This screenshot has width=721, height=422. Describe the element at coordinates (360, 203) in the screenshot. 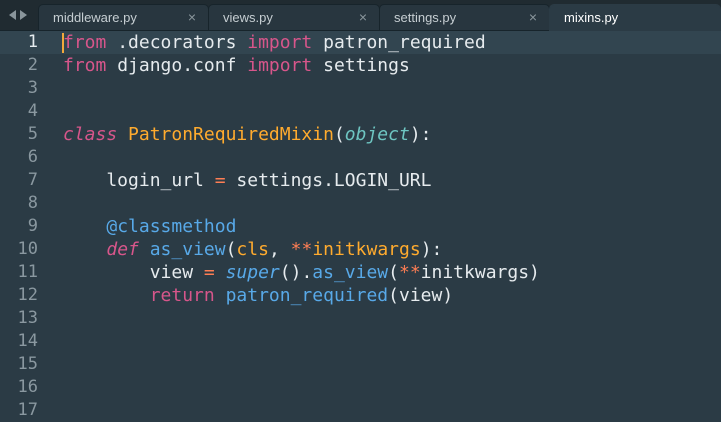

I see `code-line: 8` at that location.